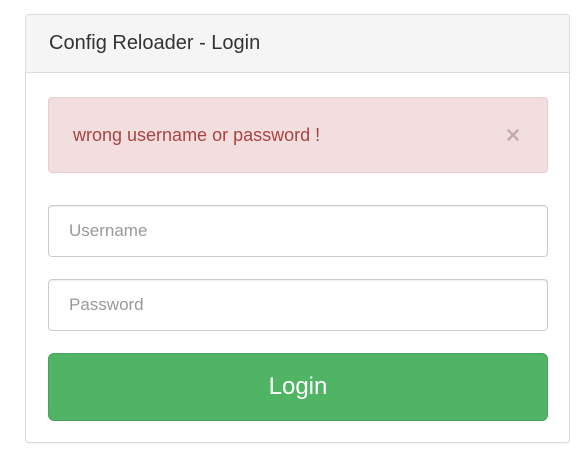 This screenshot has width=578, height=453. Describe the element at coordinates (298, 305) in the screenshot. I see `password-input` at that location.